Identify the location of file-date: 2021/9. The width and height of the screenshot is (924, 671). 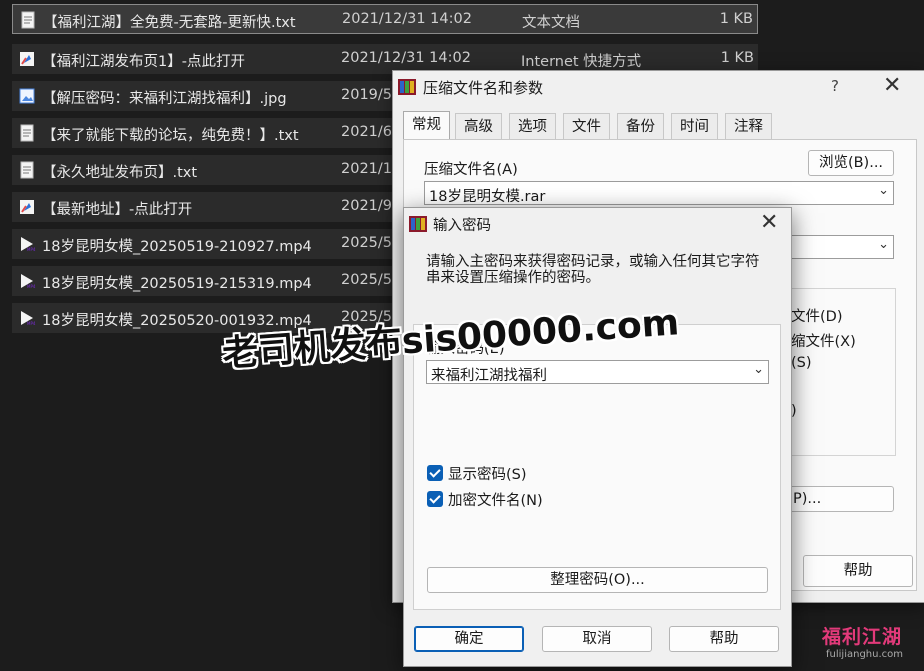
(367, 206).